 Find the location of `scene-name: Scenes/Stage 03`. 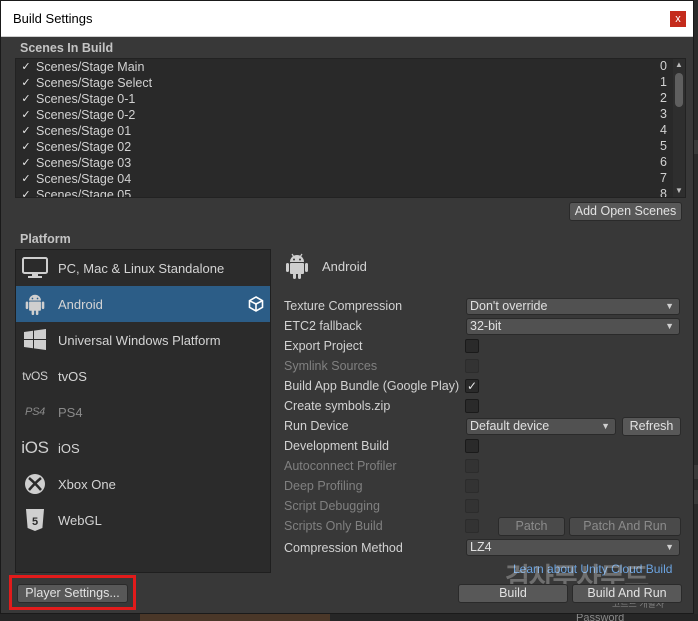

scene-name: Scenes/Stage 03 is located at coordinates (84, 163).